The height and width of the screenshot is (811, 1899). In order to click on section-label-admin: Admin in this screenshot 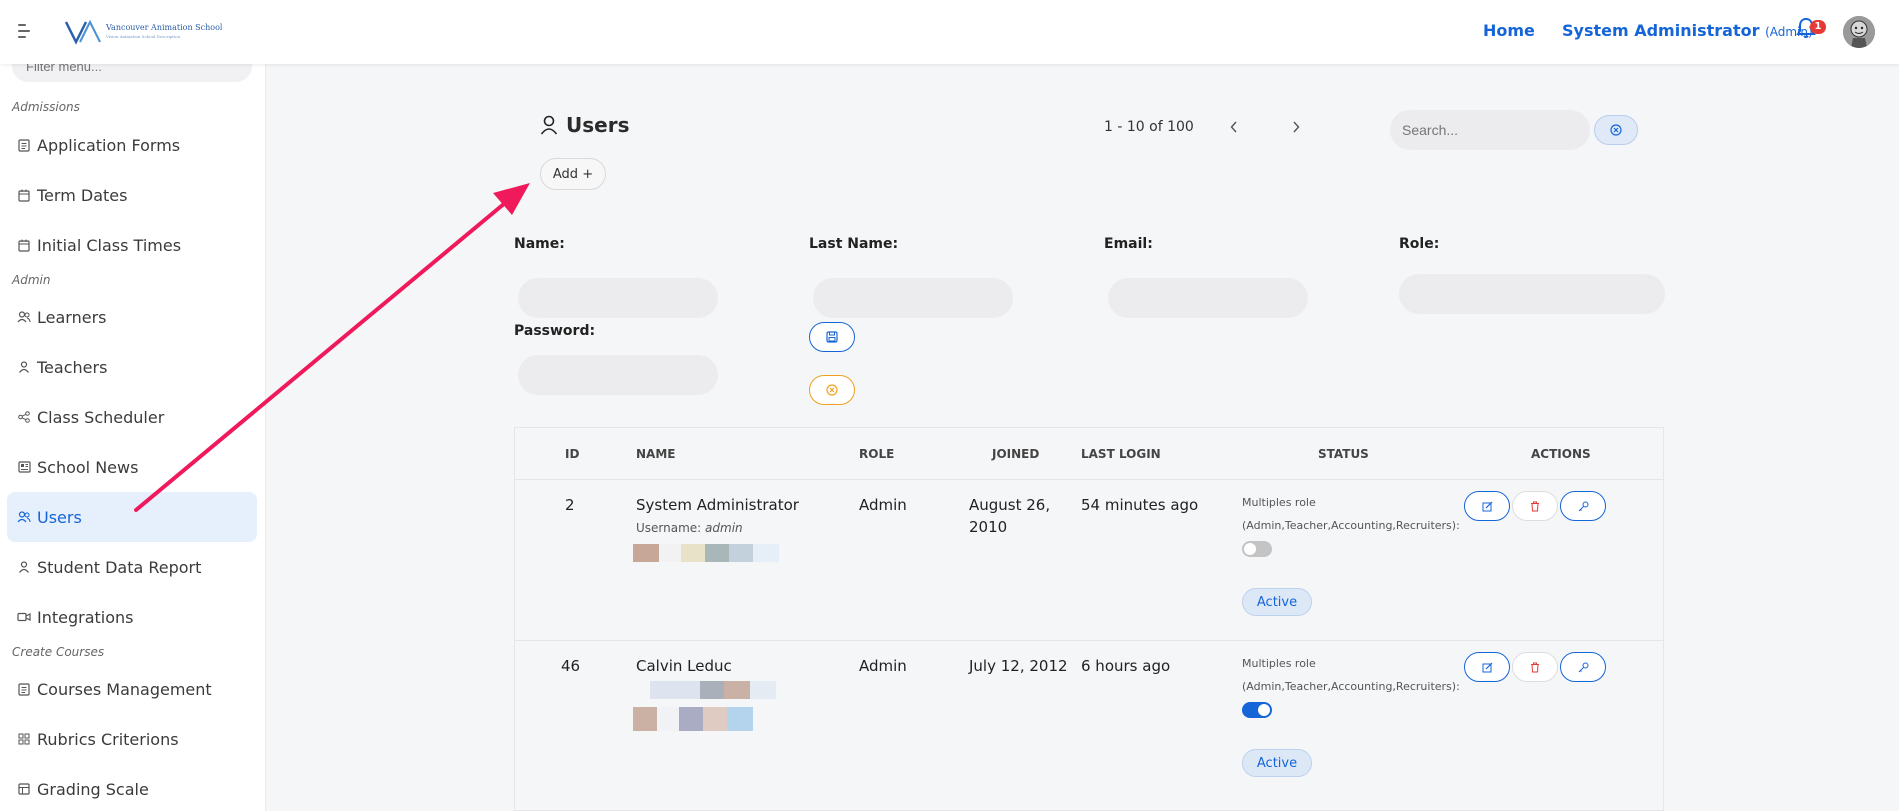, I will do `click(31, 280)`.